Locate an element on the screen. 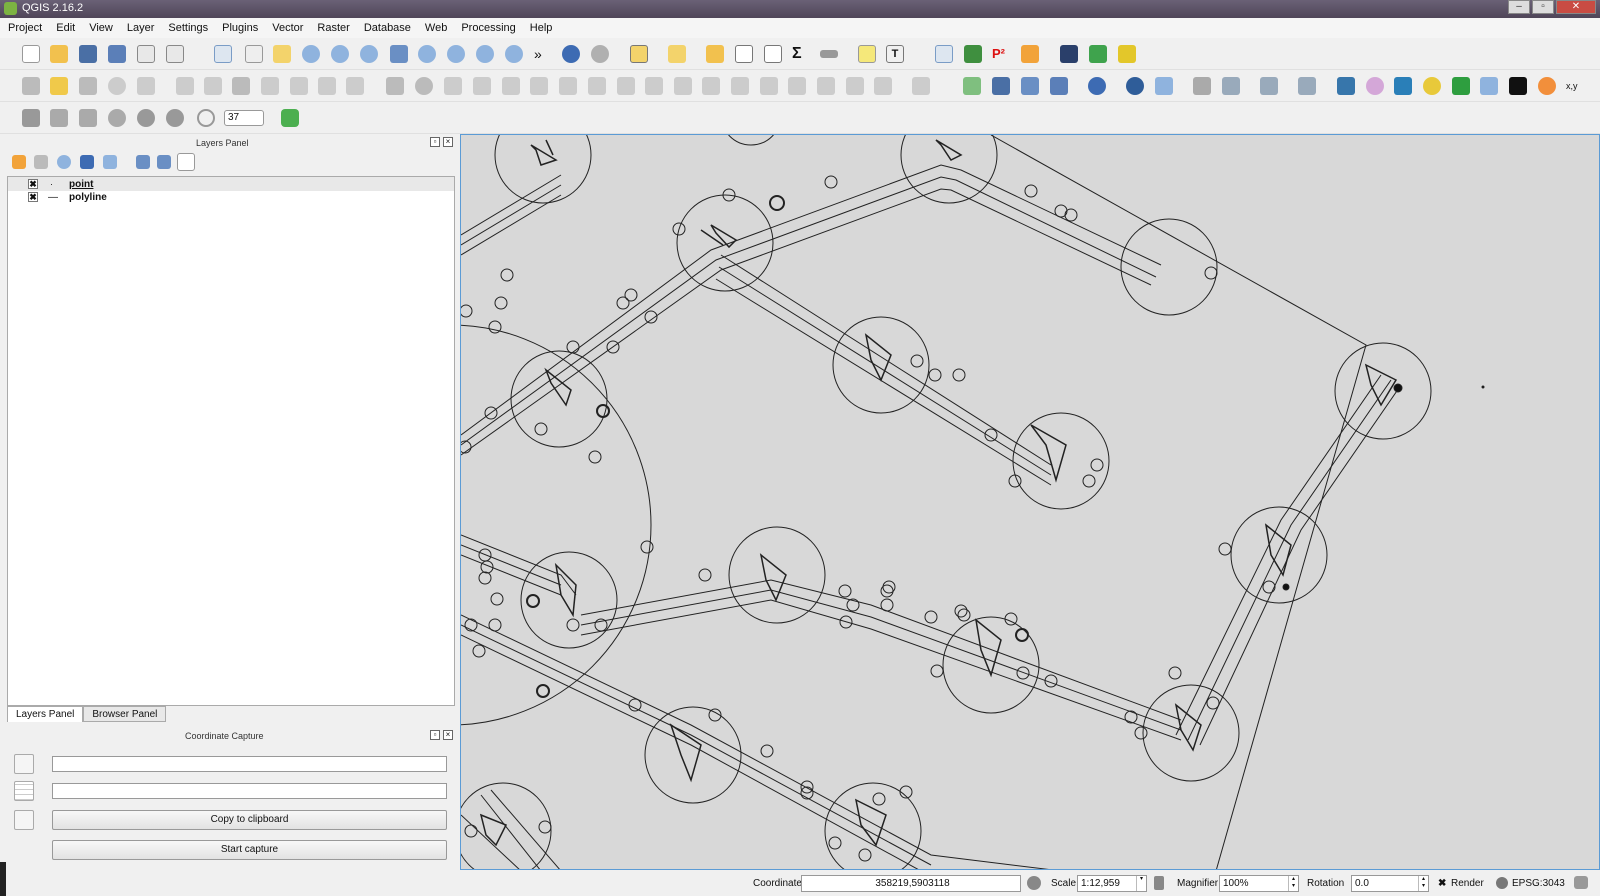 Image resolution: width=1600 pixels, height=896 pixels. green-plugin-icon is located at coordinates (1098, 54).